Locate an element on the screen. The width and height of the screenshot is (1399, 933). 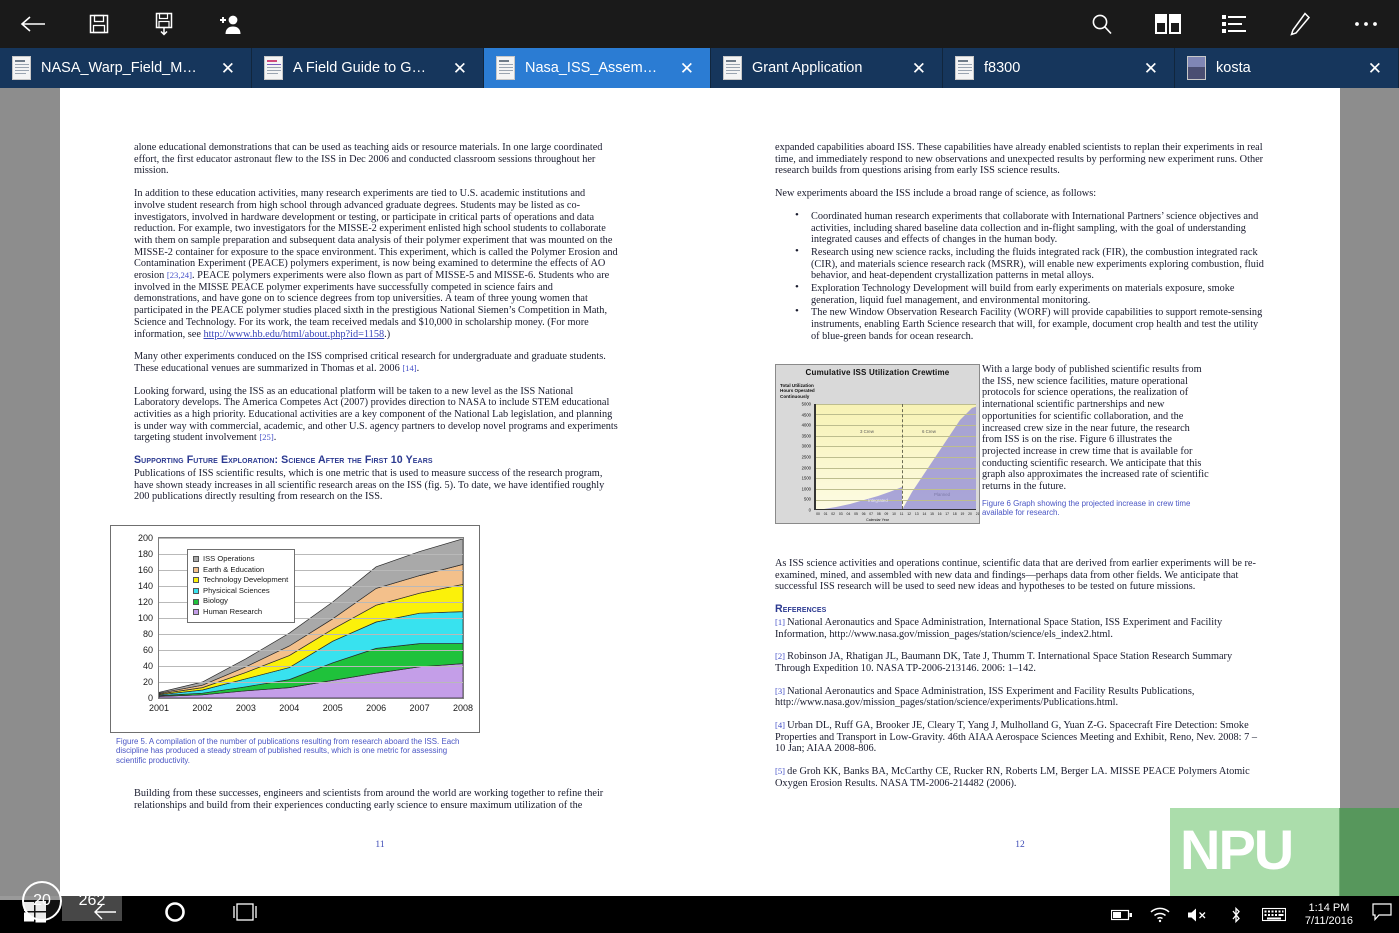
action-center-icon is located at coordinates (1382, 914).